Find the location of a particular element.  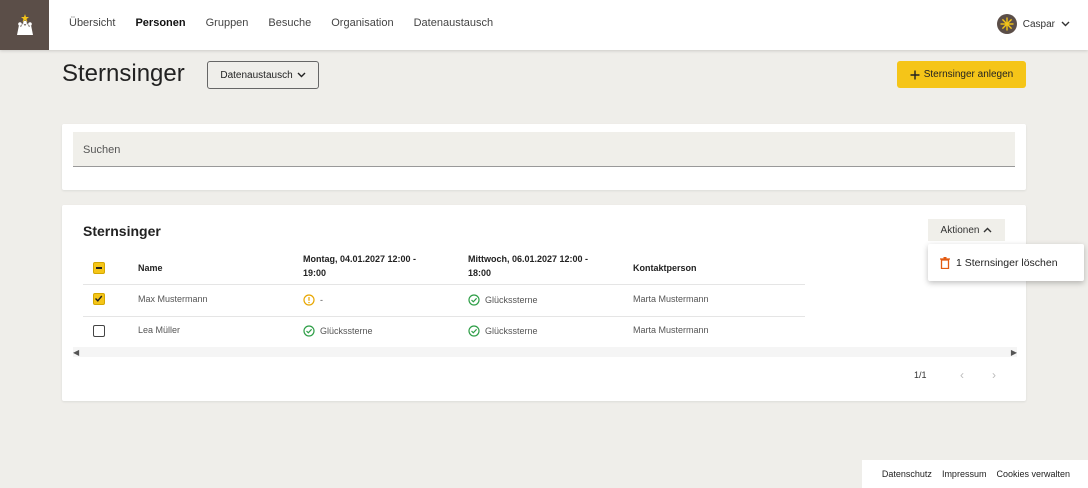

footer-link-imprint: Impressum is located at coordinates (964, 474).